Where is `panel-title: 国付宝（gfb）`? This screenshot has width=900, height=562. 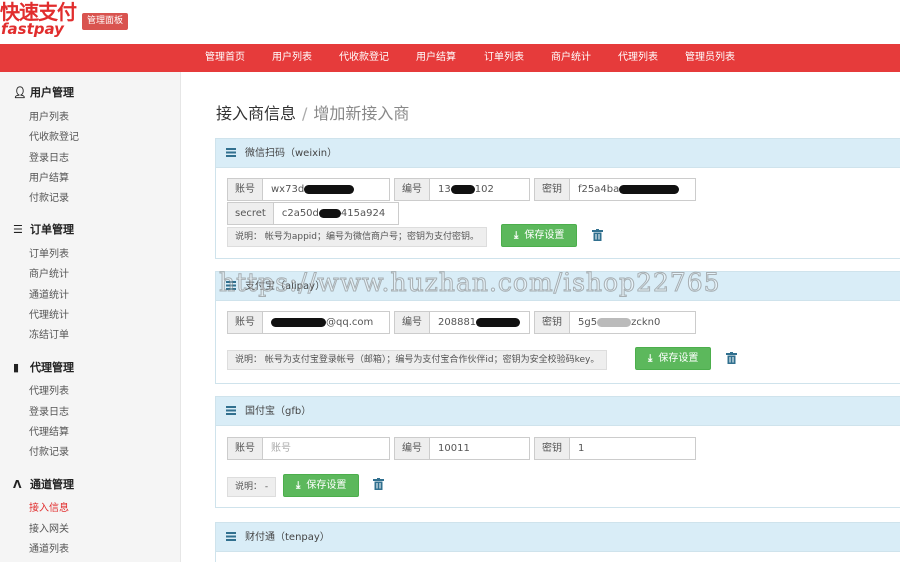 panel-title: 国付宝（gfb） is located at coordinates (278, 411).